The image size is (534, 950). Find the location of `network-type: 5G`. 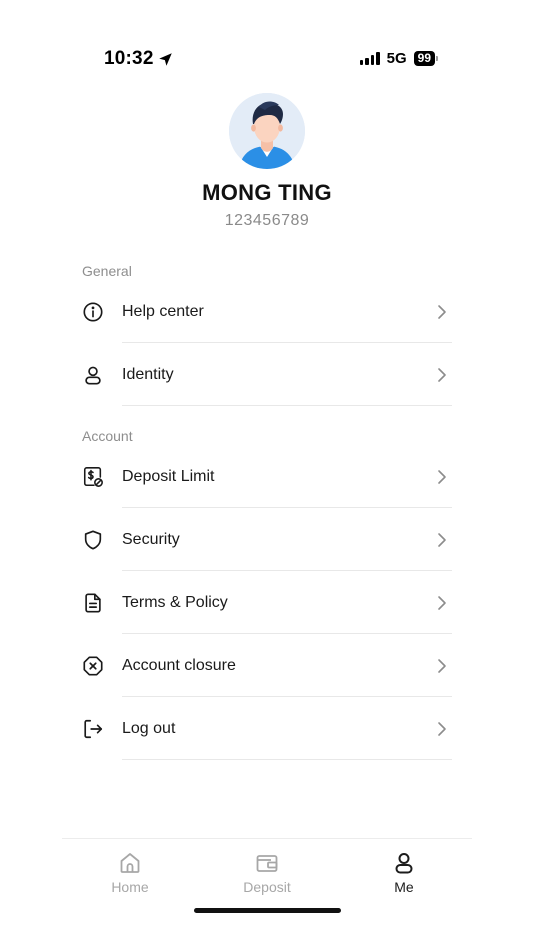

network-type: 5G is located at coordinates (396, 58).